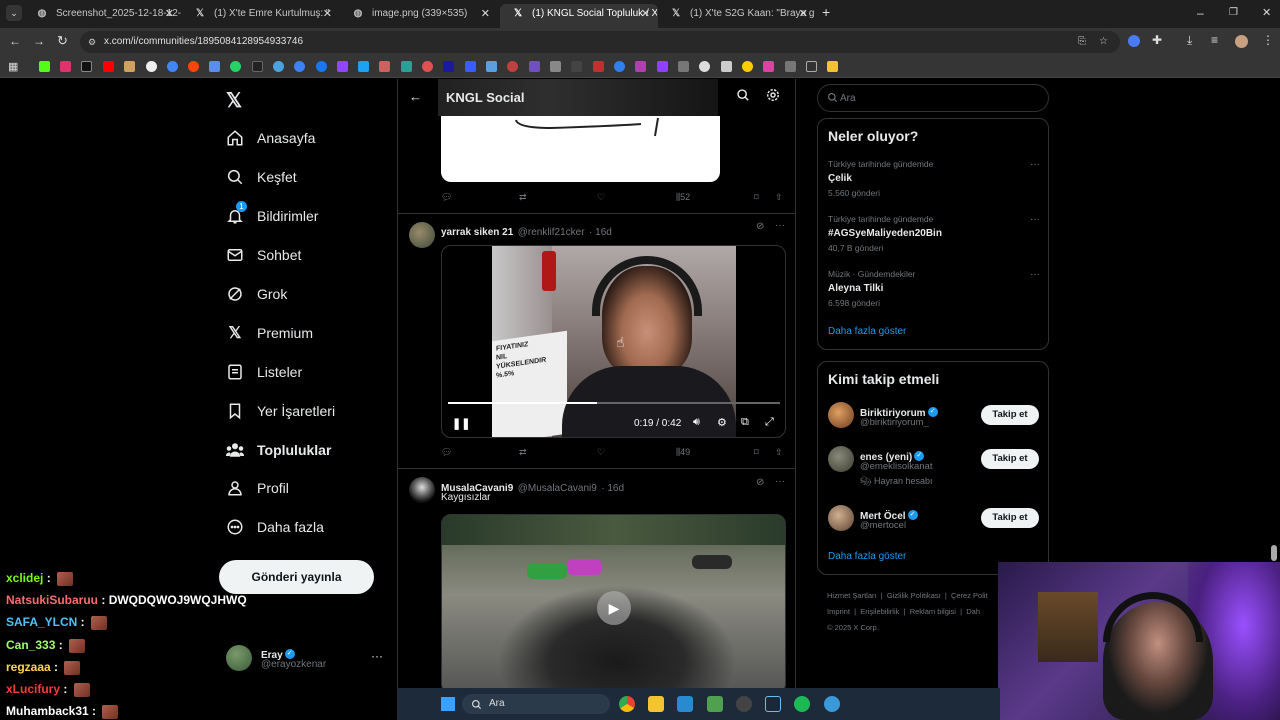 The width and height of the screenshot is (1280, 720). What do you see at coordinates (1200, 13) in the screenshot?
I see `minimize-icon: –` at bounding box center [1200, 13].